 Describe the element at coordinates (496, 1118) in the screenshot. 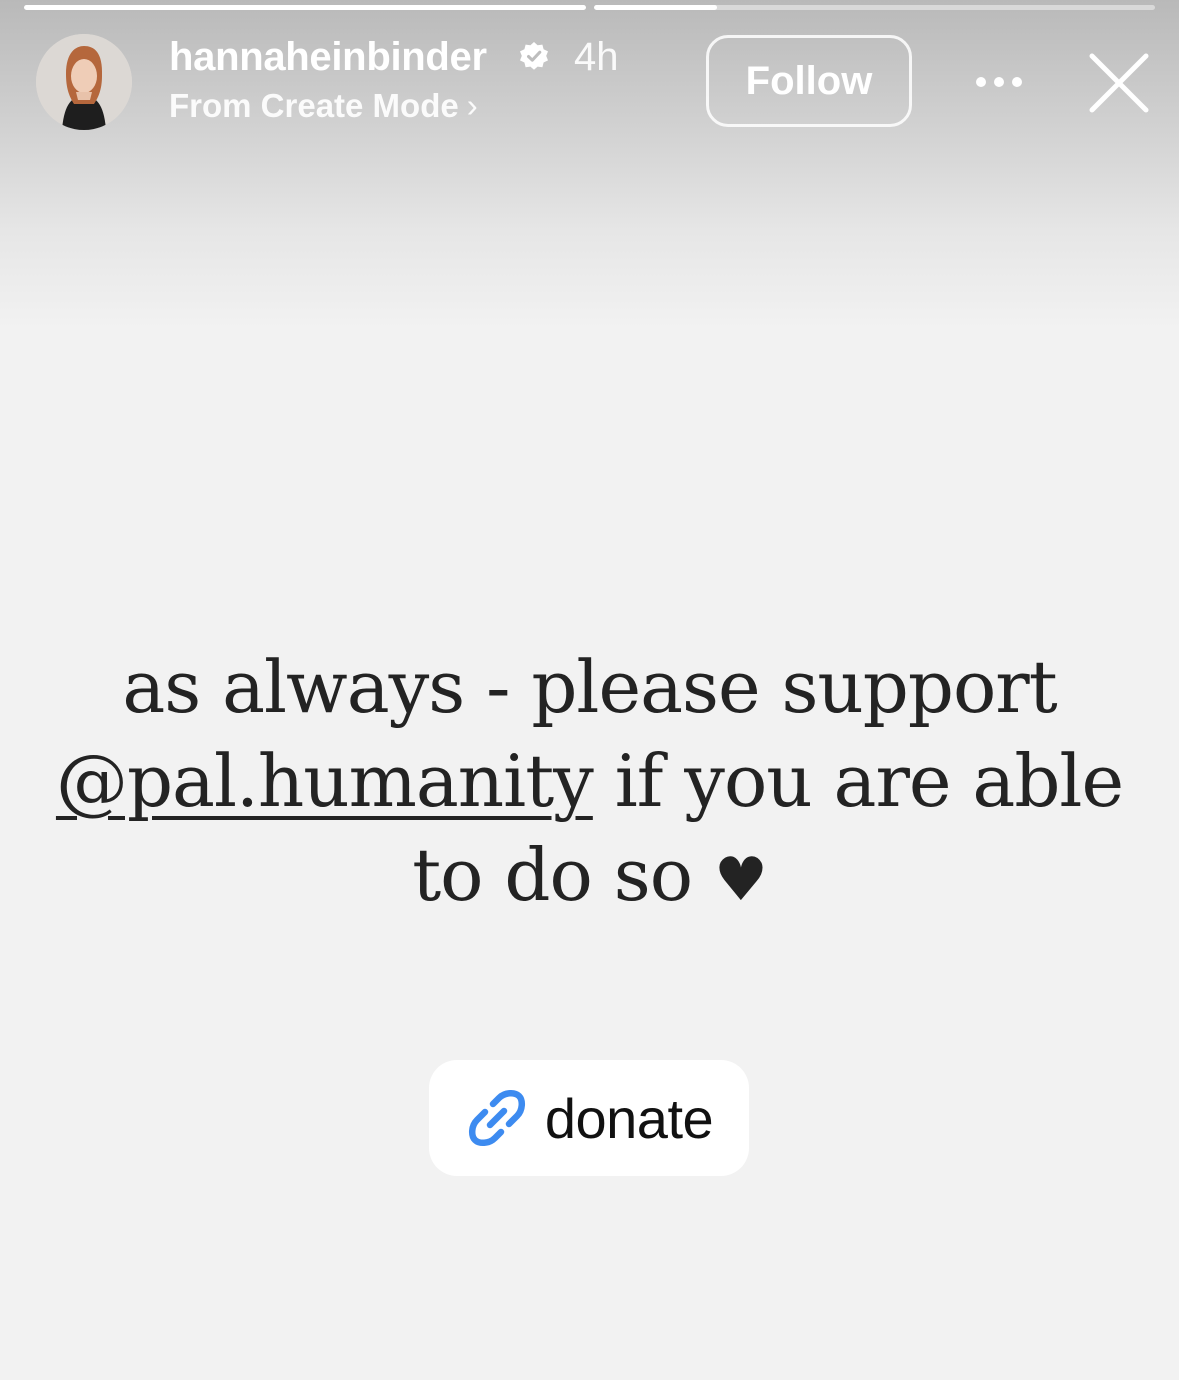

I see `link-icon` at that location.